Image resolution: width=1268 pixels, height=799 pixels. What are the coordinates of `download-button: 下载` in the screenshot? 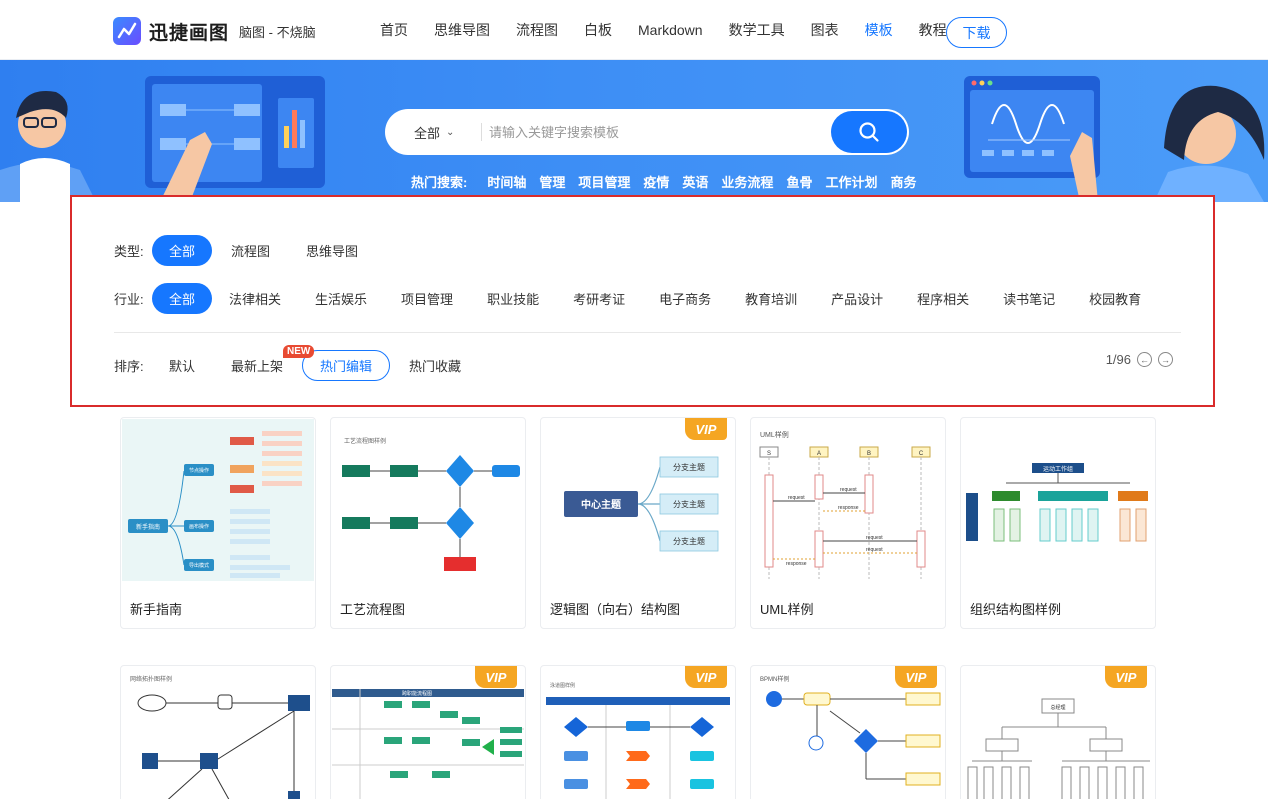 It's located at (976, 32).